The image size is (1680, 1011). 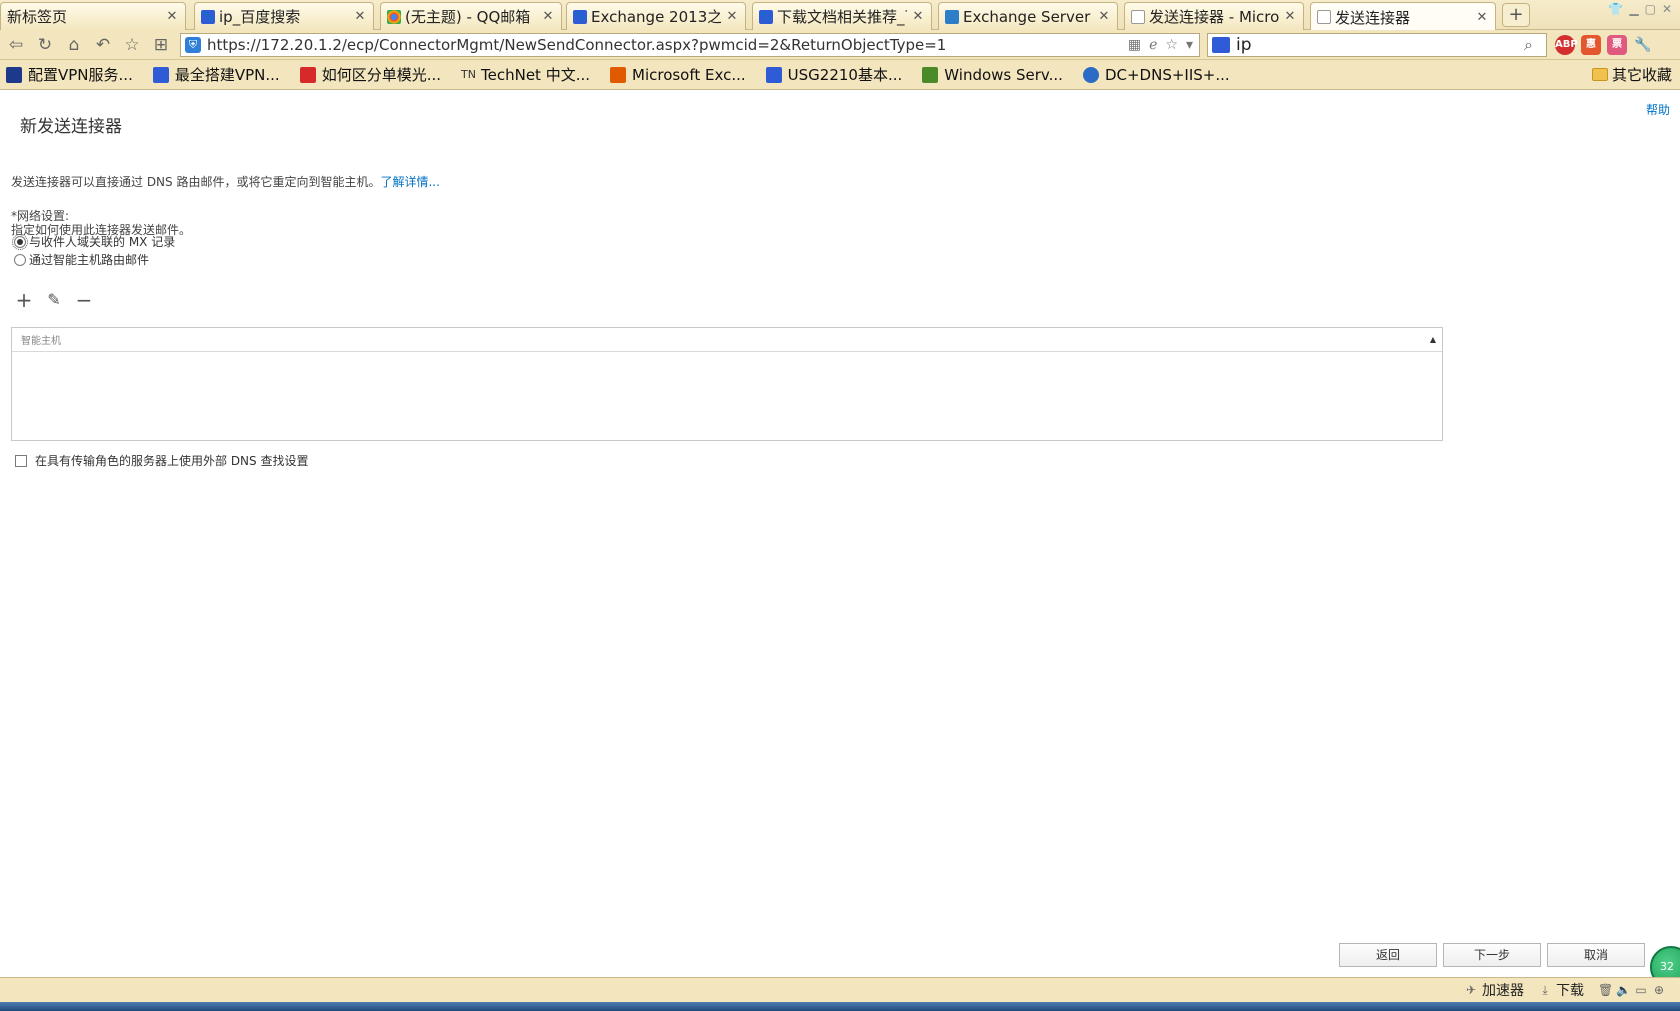 I want to click on download-button: ⤓ 下载, so click(x=1561, y=990).